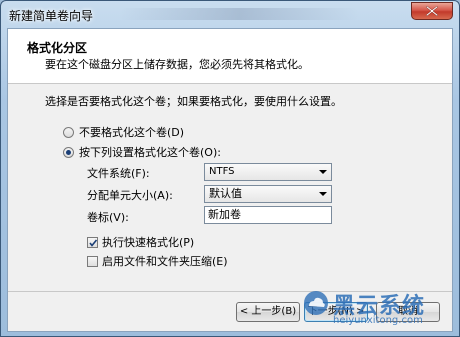 The image size is (460, 337). Describe the element at coordinates (148, 242) in the screenshot. I see `quick-format-label: 执行快速格式化(P)` at that location.